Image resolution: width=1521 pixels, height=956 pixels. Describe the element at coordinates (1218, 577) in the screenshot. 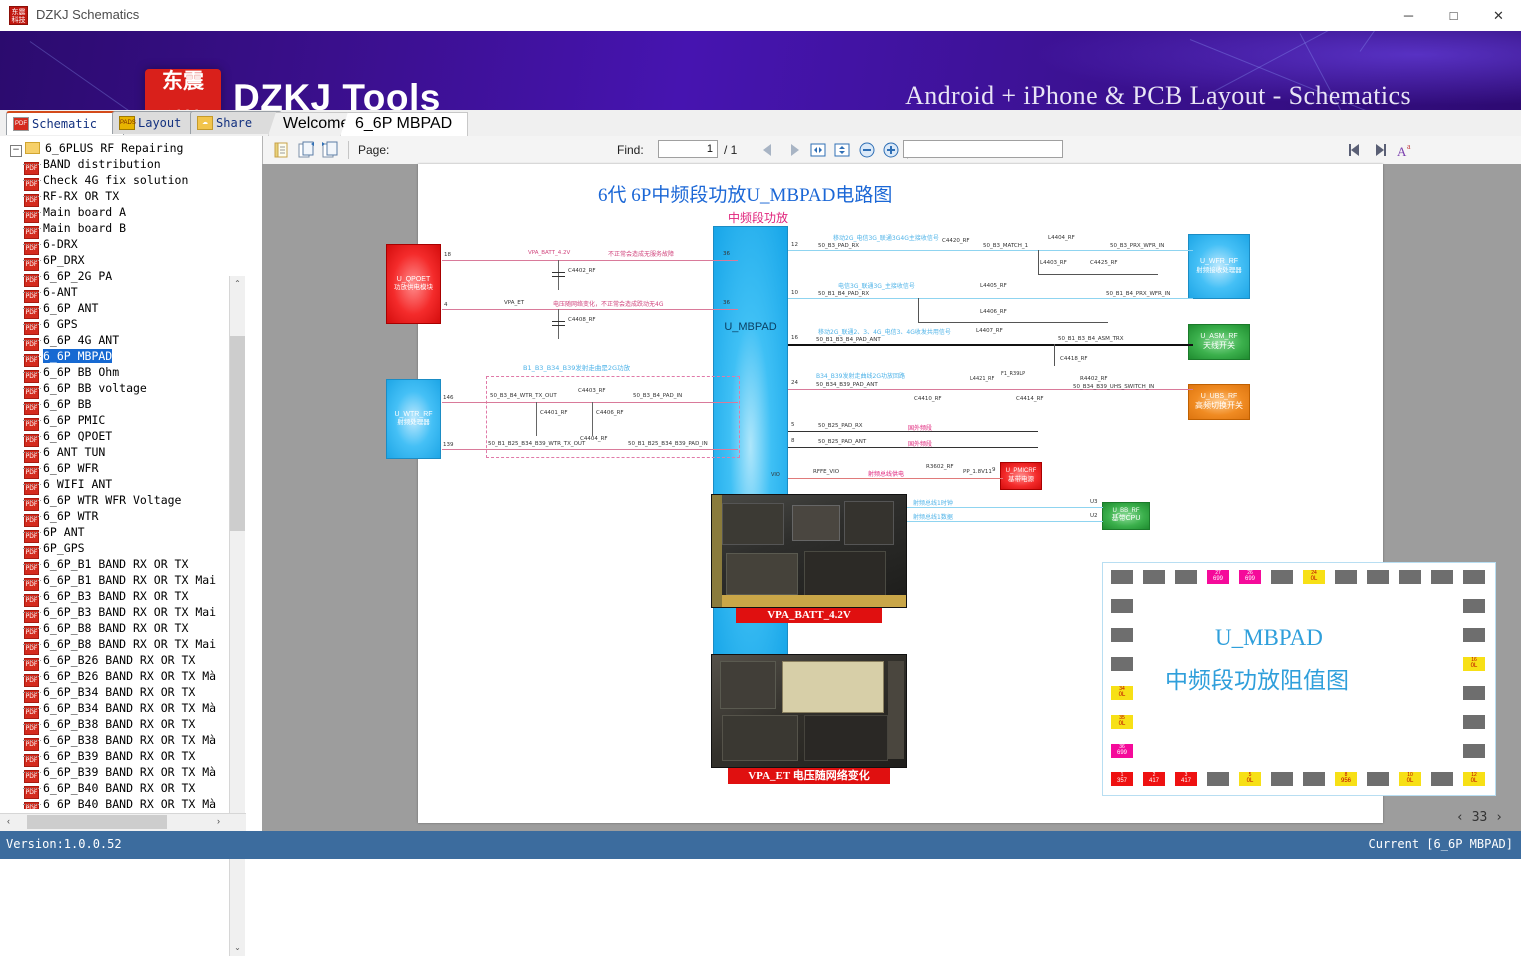

I see `ohm-pad-top-3: 27 699` at that location.